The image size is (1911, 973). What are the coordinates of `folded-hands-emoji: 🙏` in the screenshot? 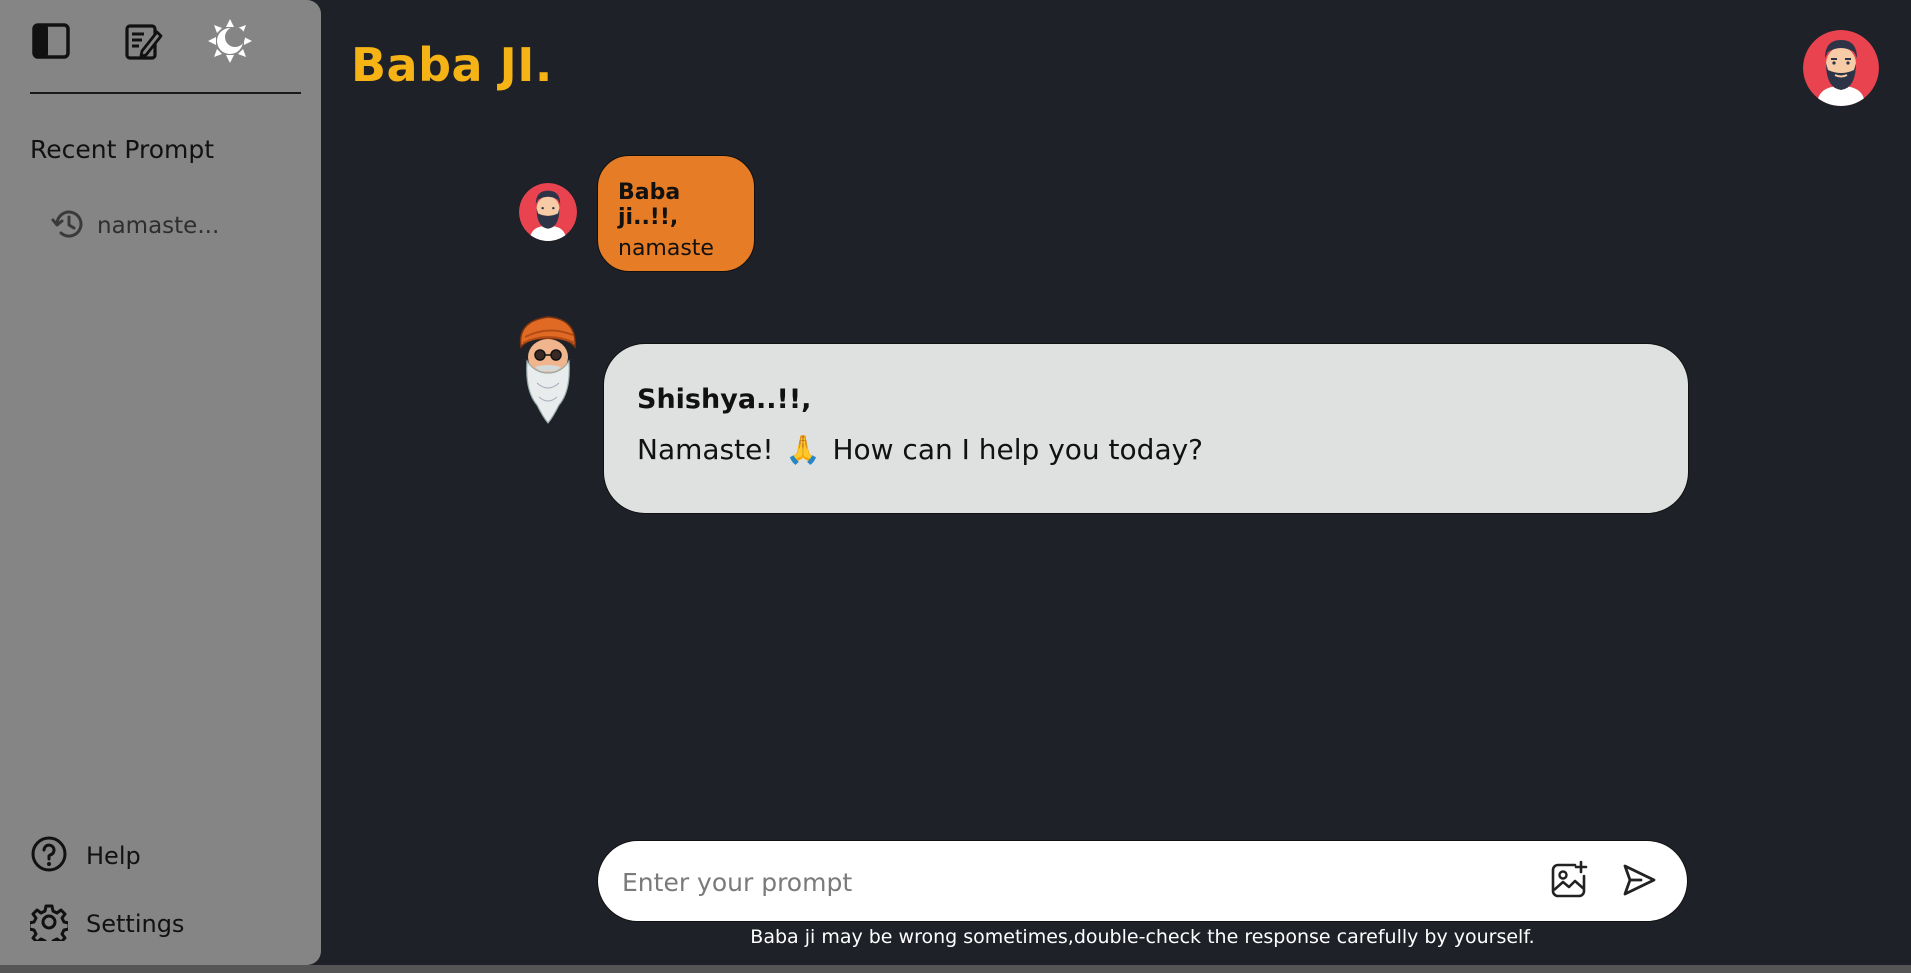 It's located at (803, 449).